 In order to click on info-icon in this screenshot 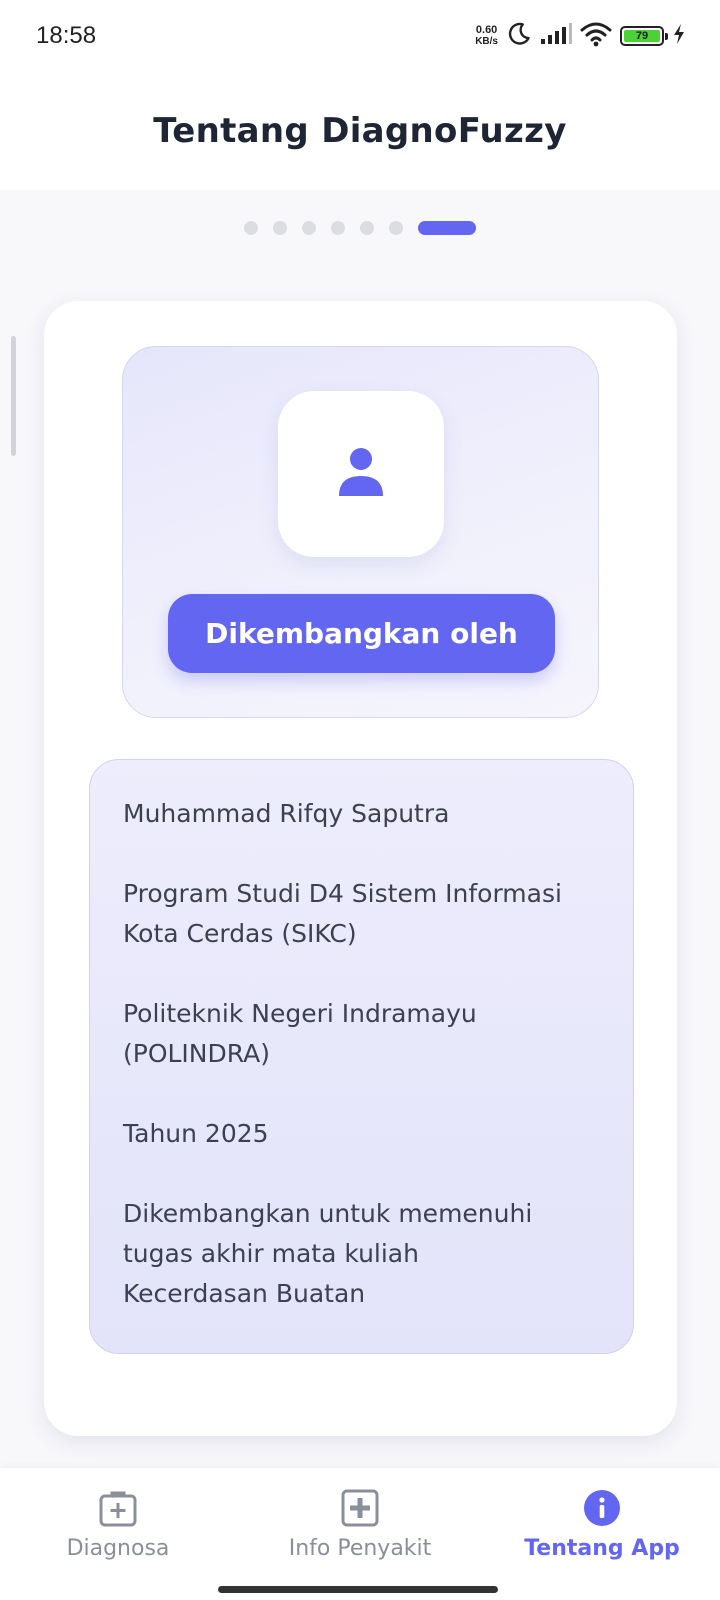, I will do `click(602, 1508)`.